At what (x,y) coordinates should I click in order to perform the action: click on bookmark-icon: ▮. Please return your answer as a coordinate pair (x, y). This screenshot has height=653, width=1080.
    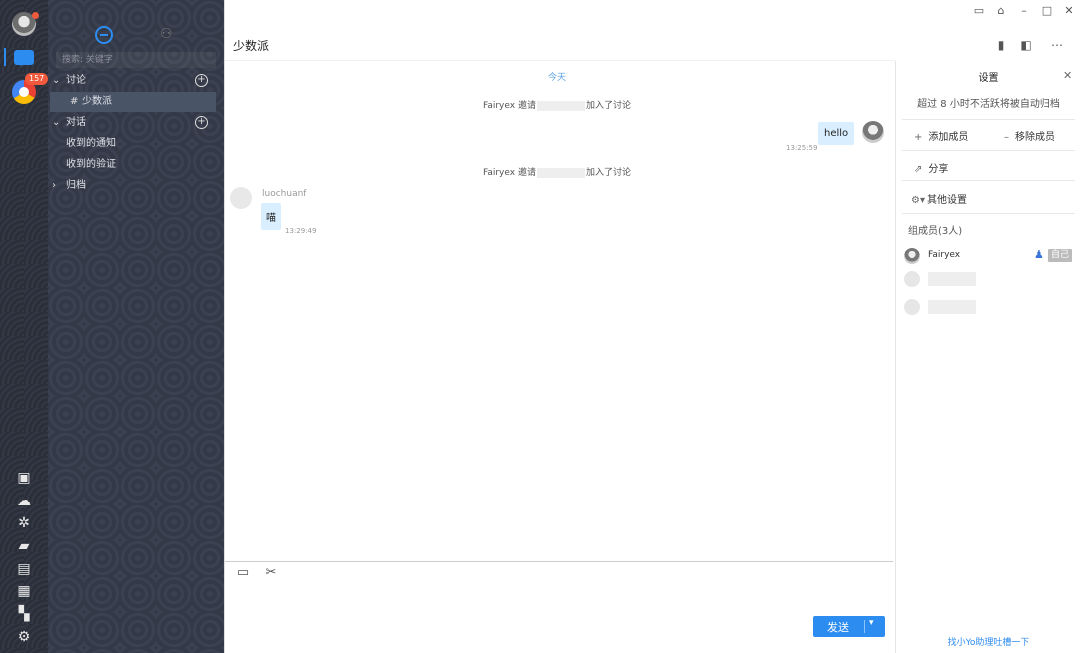
    Looking at the image, I should click on (1001, 45).